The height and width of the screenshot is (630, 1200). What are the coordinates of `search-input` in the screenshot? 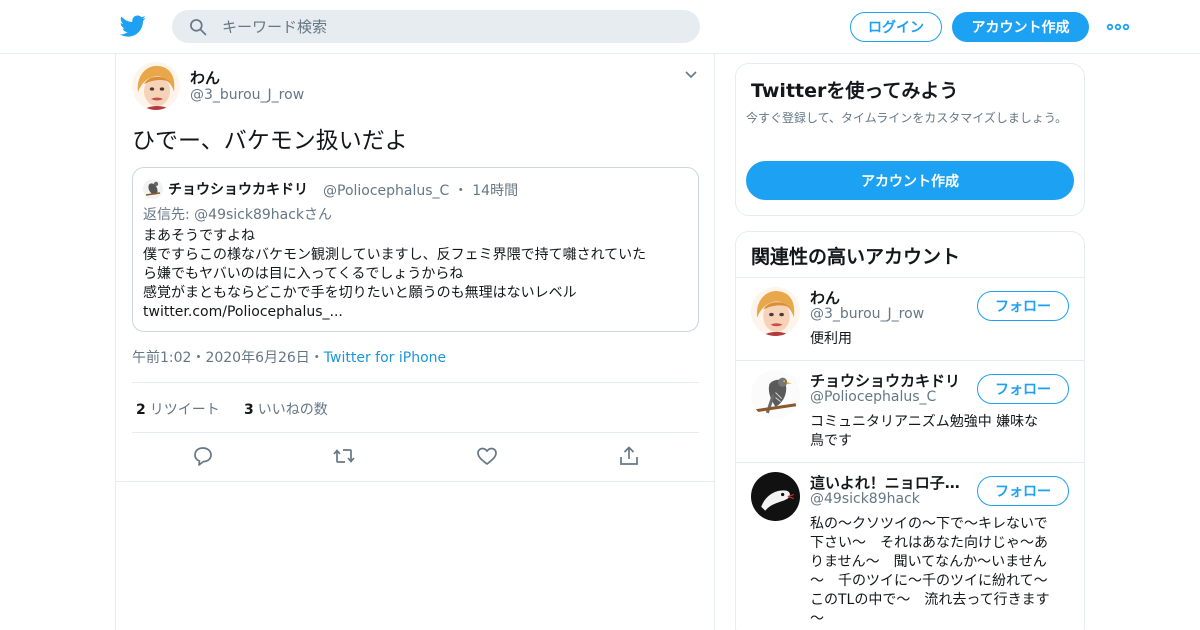 It's located at (452, 26).